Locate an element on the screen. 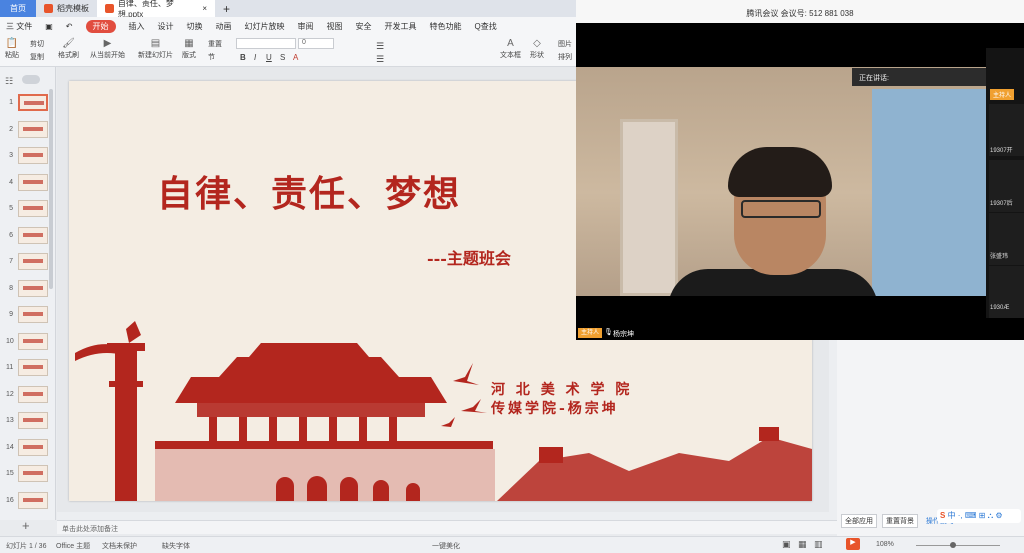 This screenshot has height=553, width=1024. doc-protection: 文档未保护 is located at coordinates (119, 546).